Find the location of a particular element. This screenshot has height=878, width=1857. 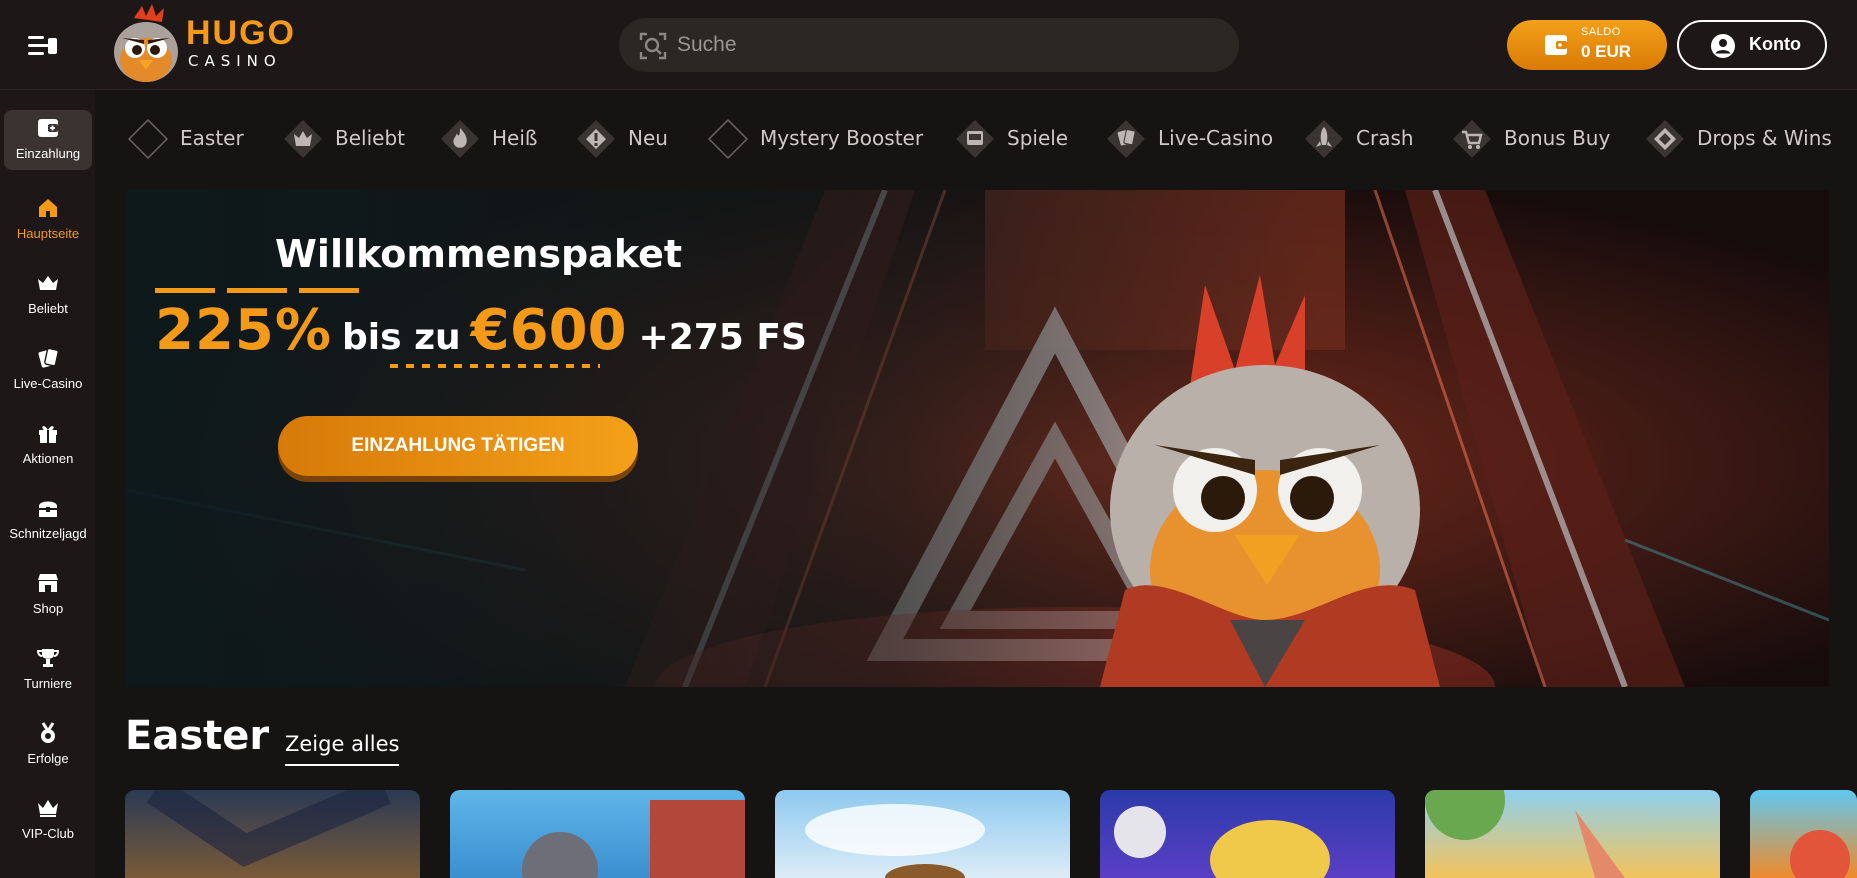

menu-toggle-icon is located at coordinates (45, 46).